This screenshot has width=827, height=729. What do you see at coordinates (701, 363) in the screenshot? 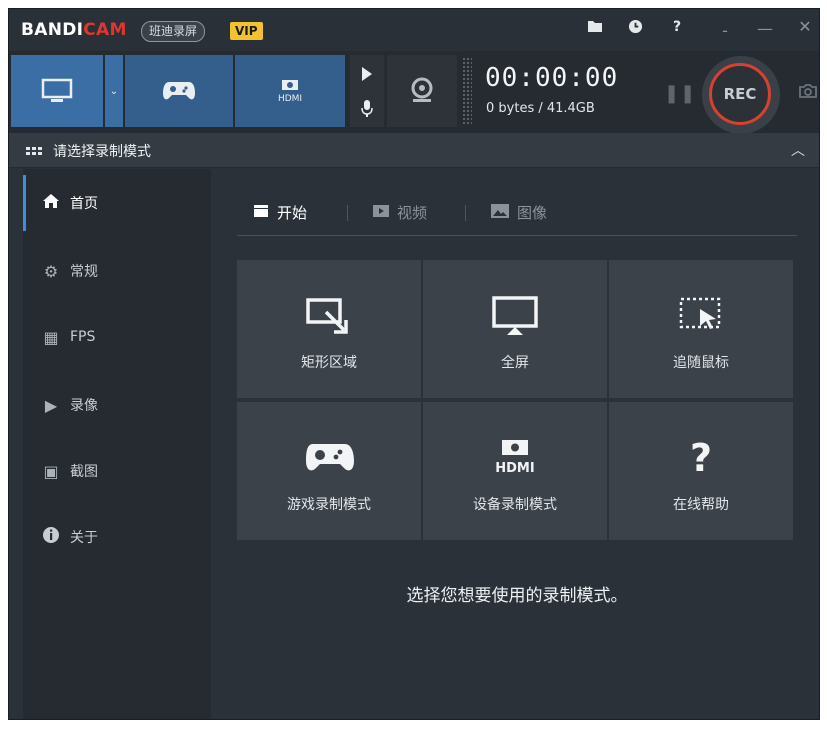
I see `tile-label: 追随鼠标` at bounding box center [701, 363].